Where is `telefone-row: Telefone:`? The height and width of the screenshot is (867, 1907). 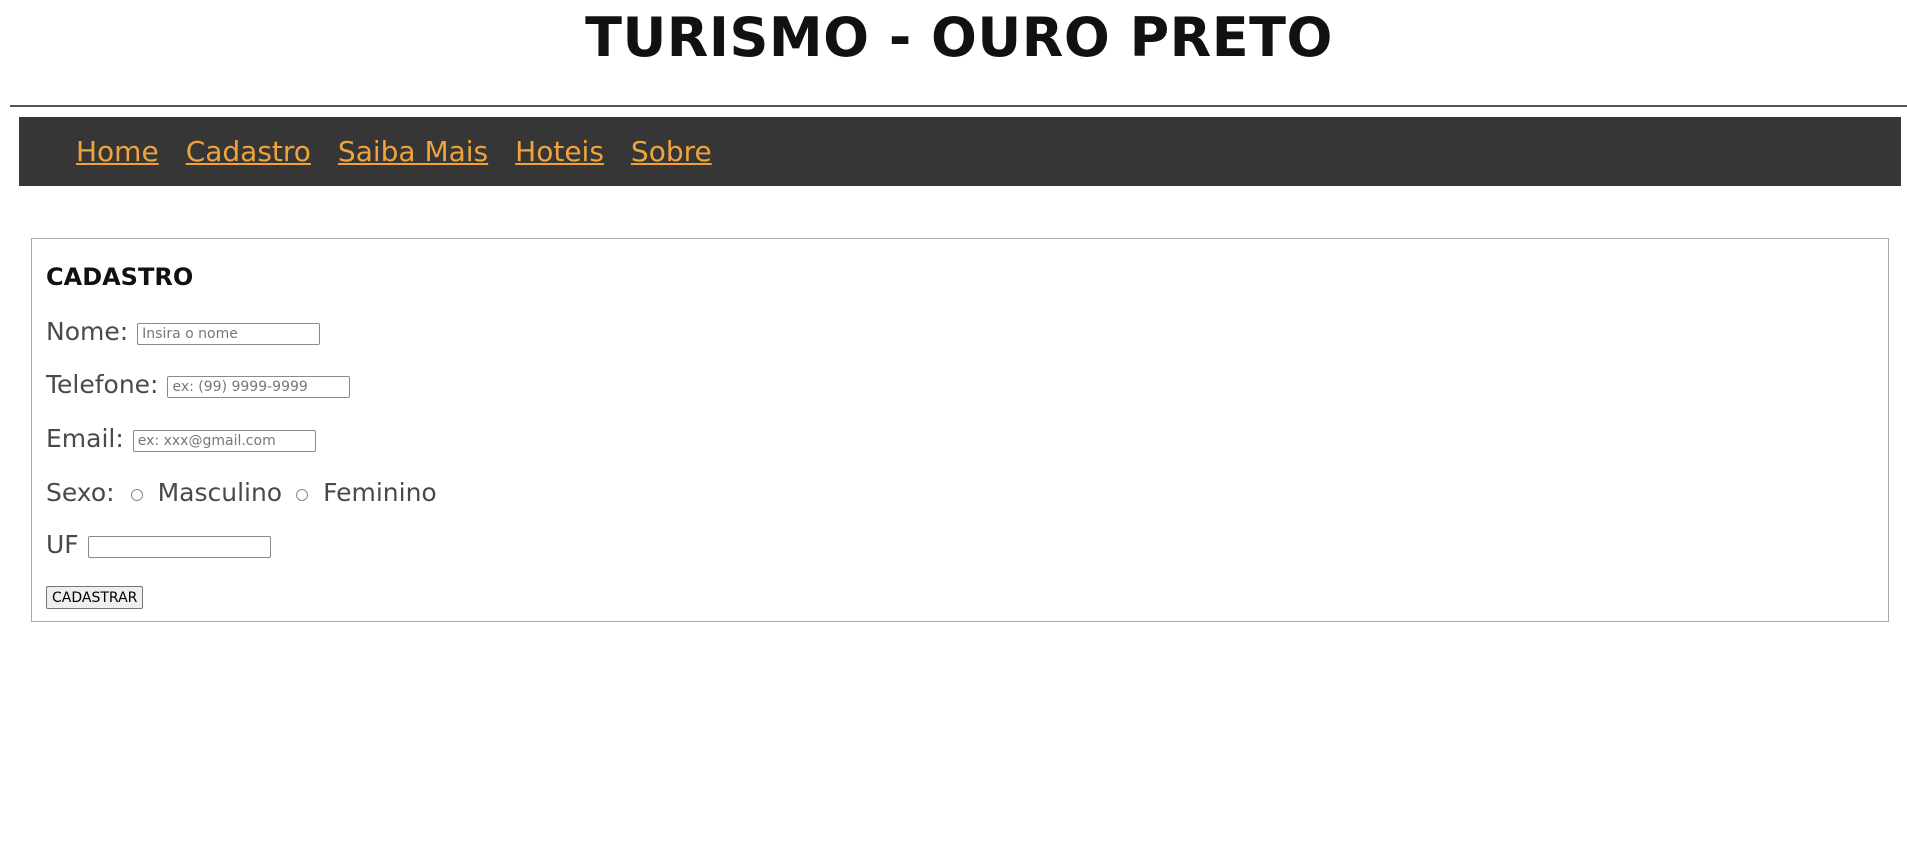 telefone-row: Telefone: is located at coordinates (198, 384).